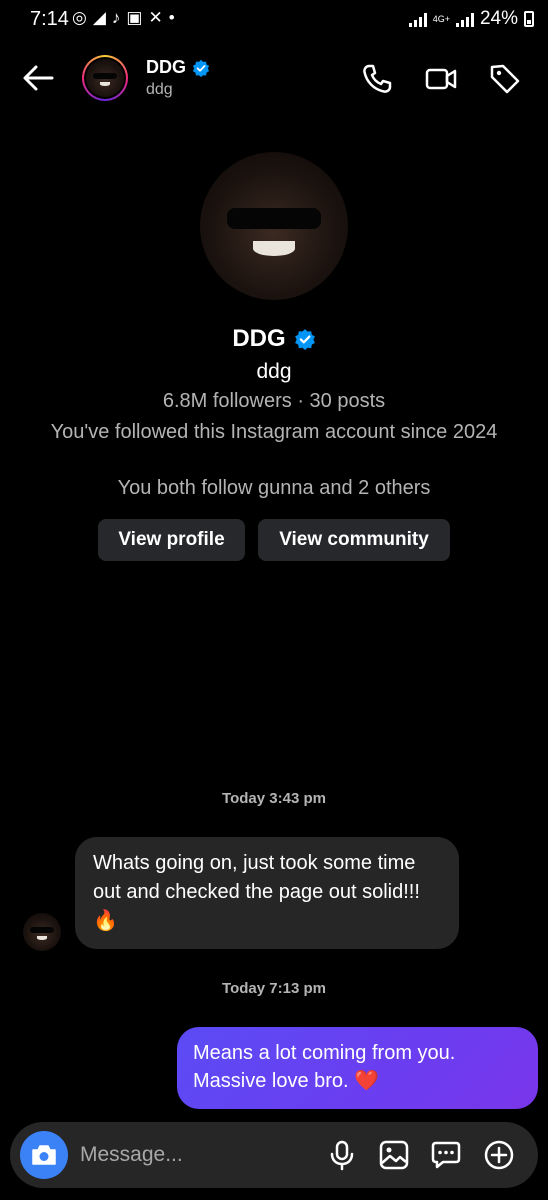  Describe the element at coordinates (134, 17) in the screenshot. I see `instagram-icon: ▣` at that location.